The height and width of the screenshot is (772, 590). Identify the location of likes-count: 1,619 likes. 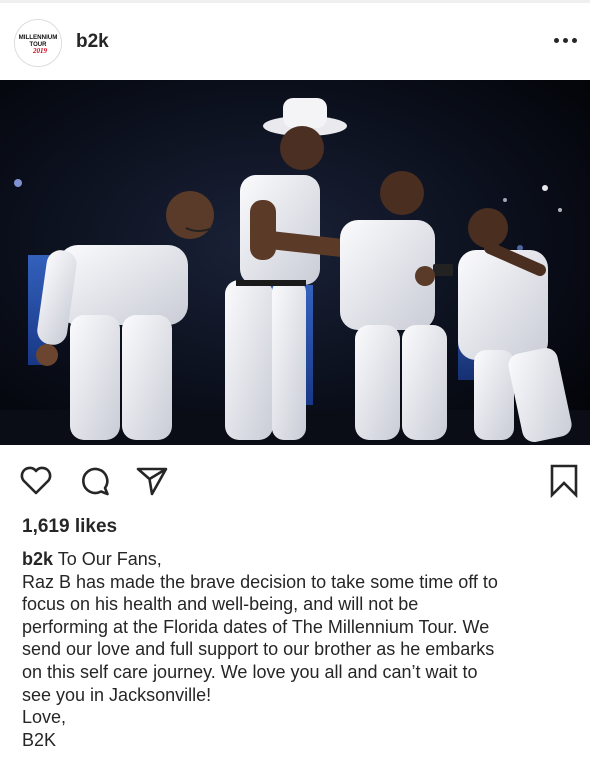
(69, 527).